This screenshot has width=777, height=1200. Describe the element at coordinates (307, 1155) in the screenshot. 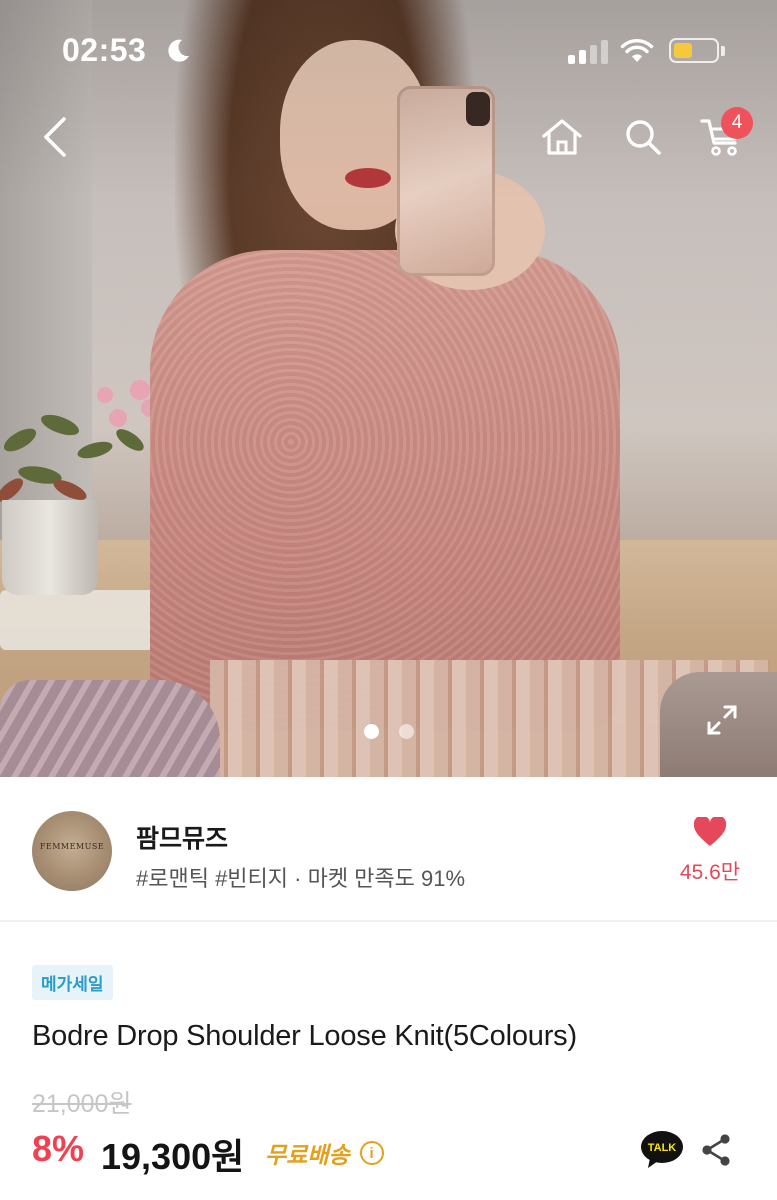

I see `free-shipping-label: 무료배송` at that location.